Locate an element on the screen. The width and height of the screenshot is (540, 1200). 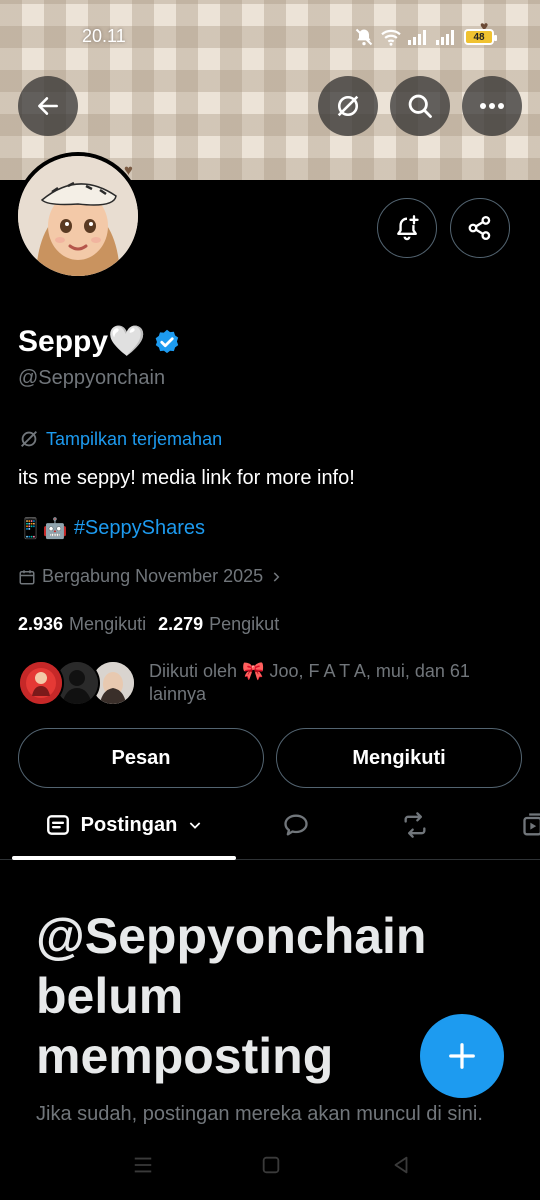
profile-tabs: Postingan is located at coordinates (270, 825).